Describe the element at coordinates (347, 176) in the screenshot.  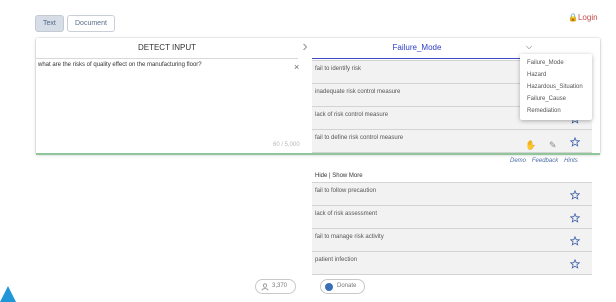
I see `show-more-link: Show More` at that location.